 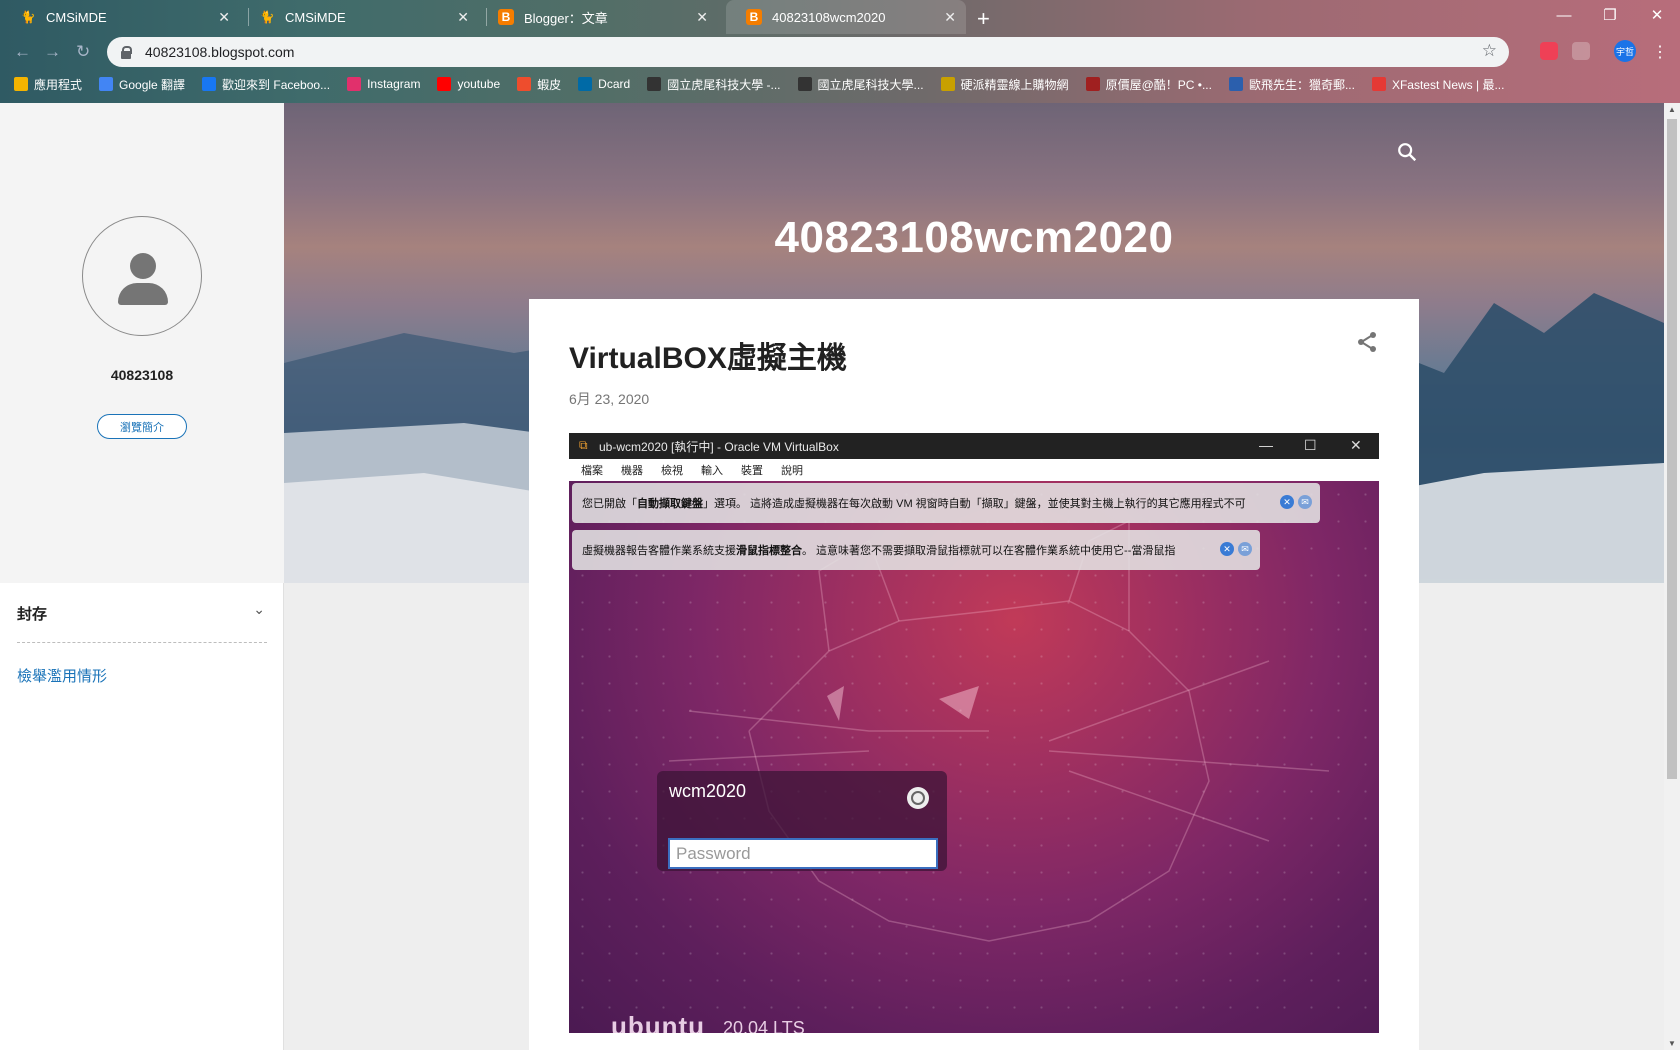 I want to click on chevron-down-icon: ⌄, so click(x=259, y=609).